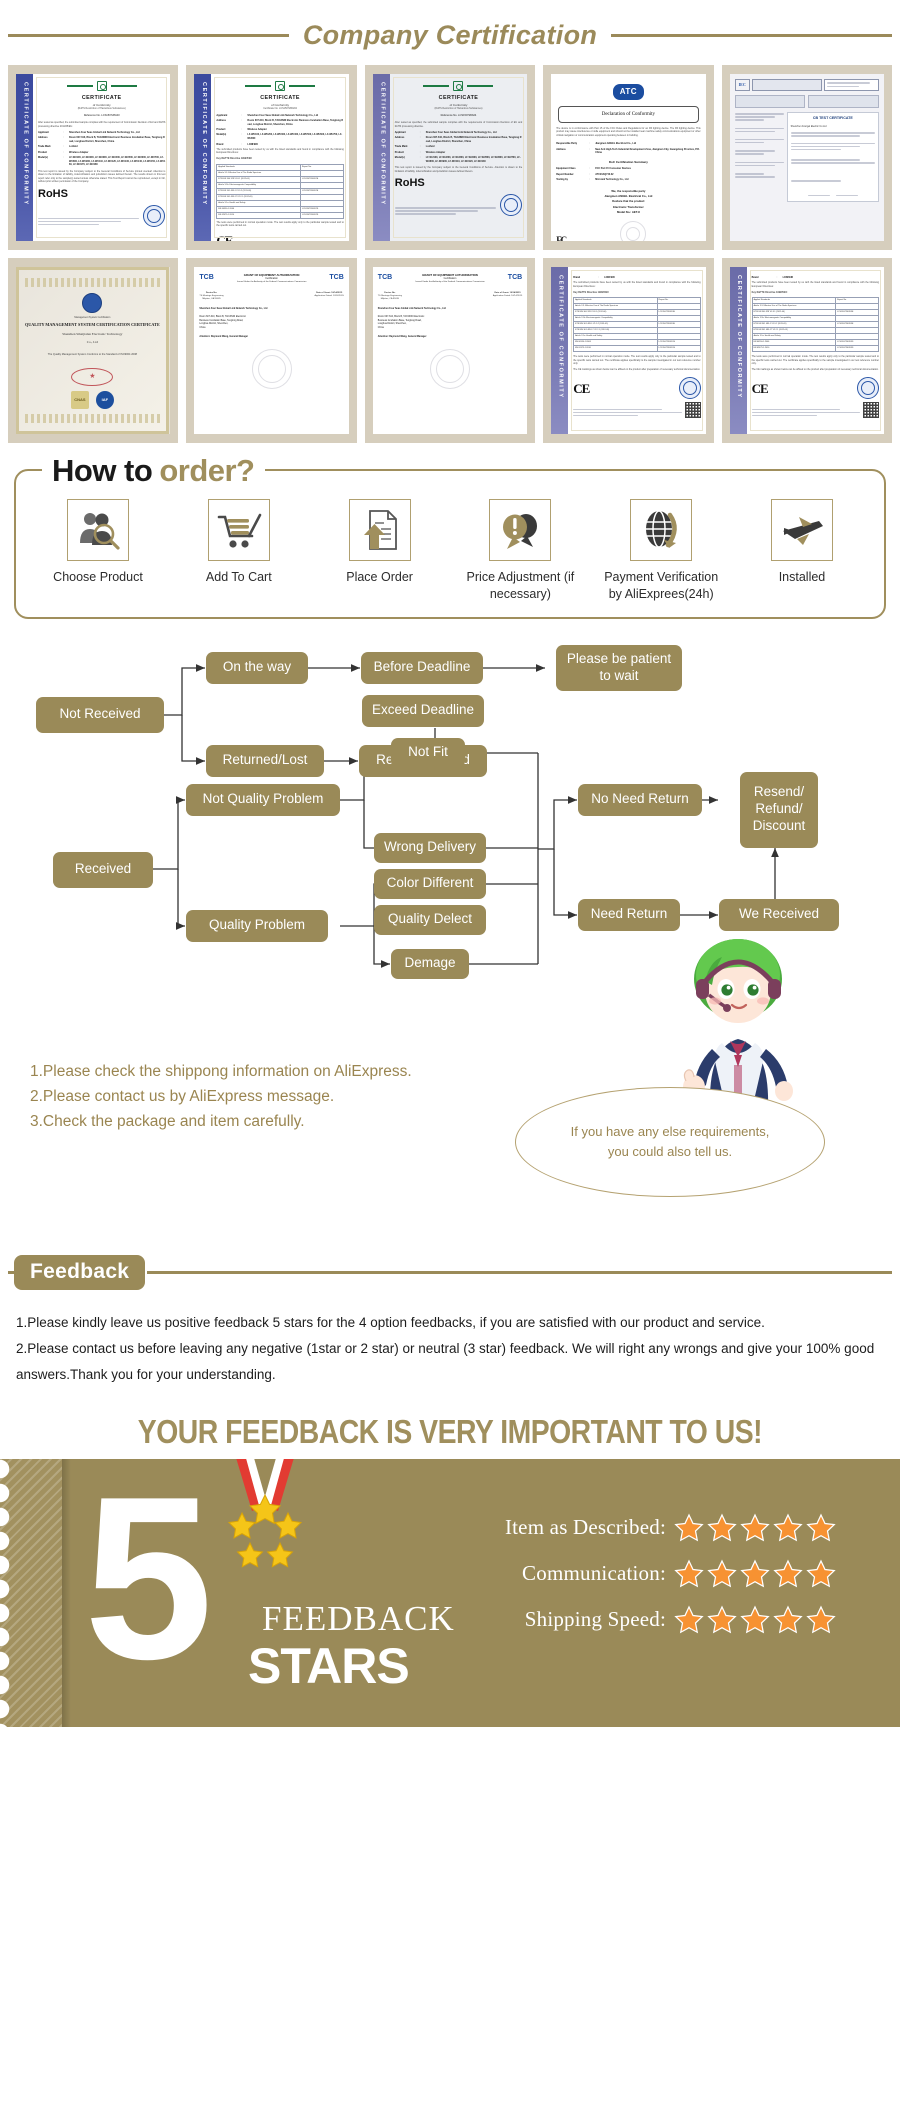 The width and height of the screenshot is (900, 2115). Describe the element at coordinates (207, 470) in the screenshot. I see `heading-gold-part: order?` at that location.